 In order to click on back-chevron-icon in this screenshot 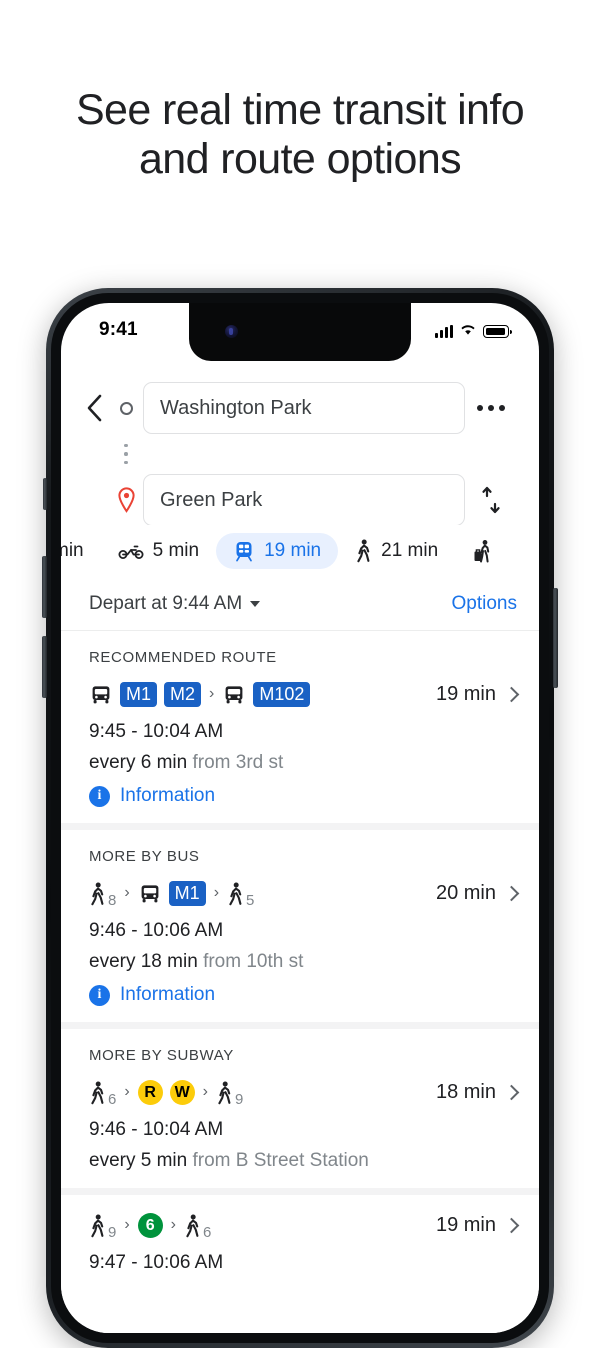, I will do `click(94, 408)`.